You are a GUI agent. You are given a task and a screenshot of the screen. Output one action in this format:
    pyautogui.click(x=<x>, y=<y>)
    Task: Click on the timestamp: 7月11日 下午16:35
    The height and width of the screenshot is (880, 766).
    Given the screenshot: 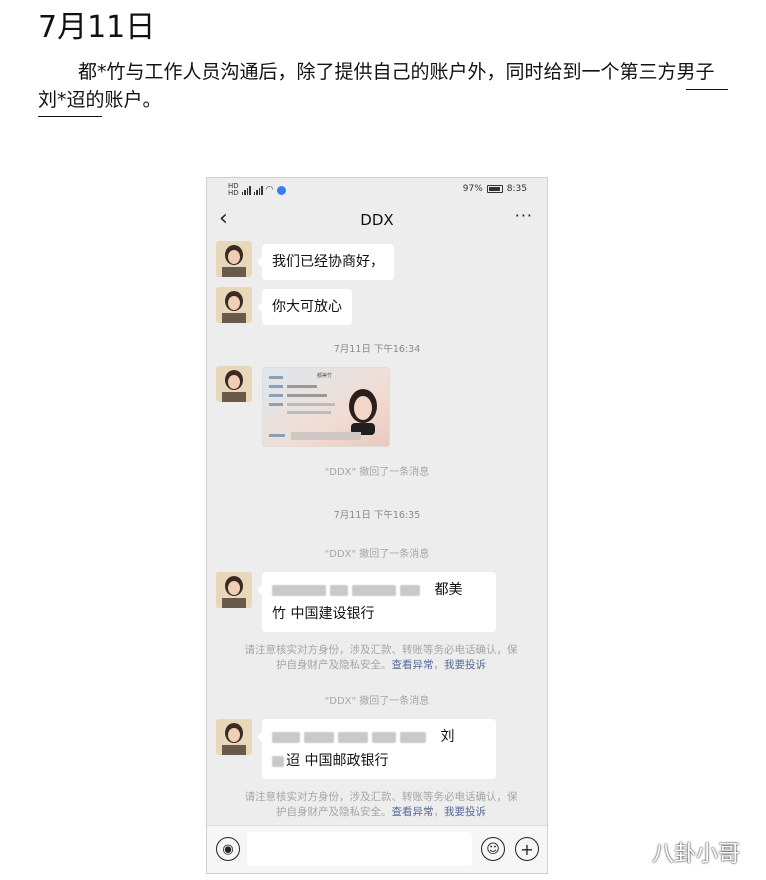 What is the action you would take?
    pyautogui.click(x=377, y=515)
    